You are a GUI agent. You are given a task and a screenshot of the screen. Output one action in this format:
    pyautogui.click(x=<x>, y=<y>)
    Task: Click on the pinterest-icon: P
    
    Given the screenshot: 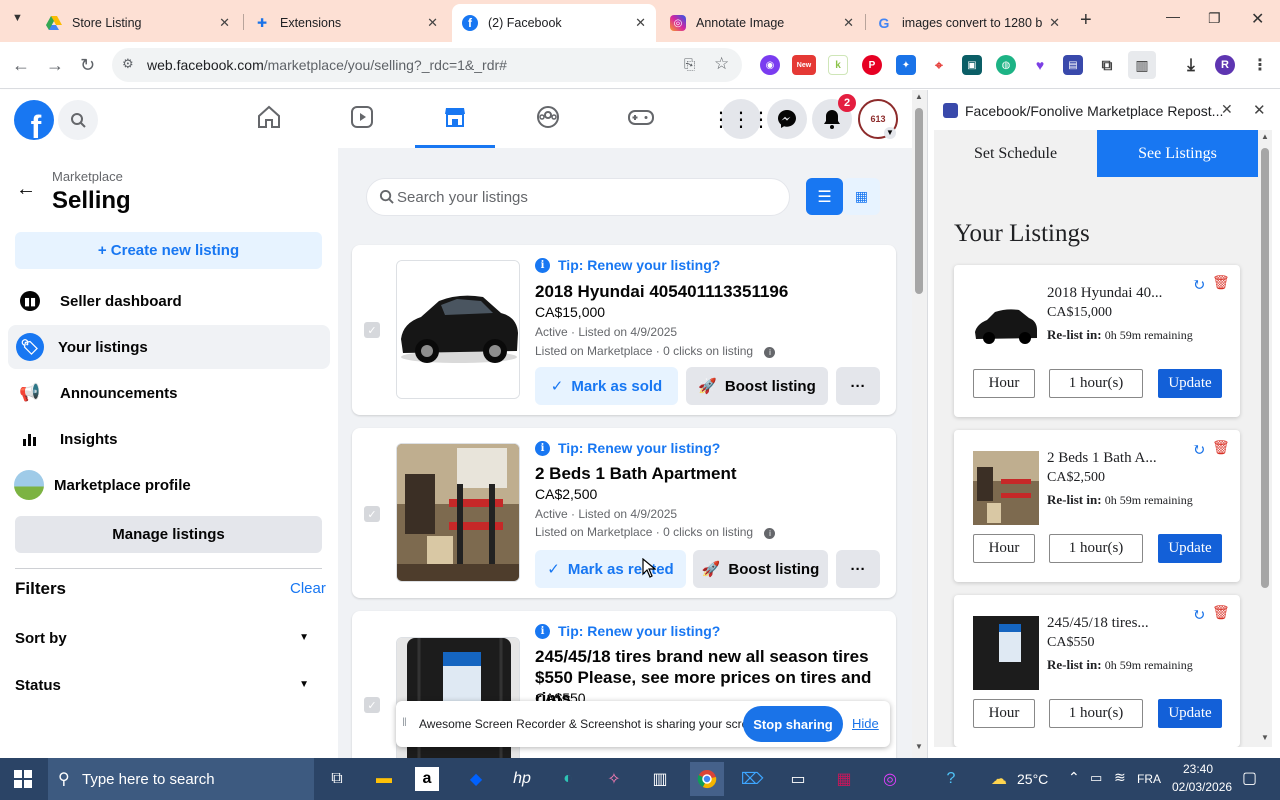 What is the action you would take?
    pyautogui.click(x=872, y=65)
    